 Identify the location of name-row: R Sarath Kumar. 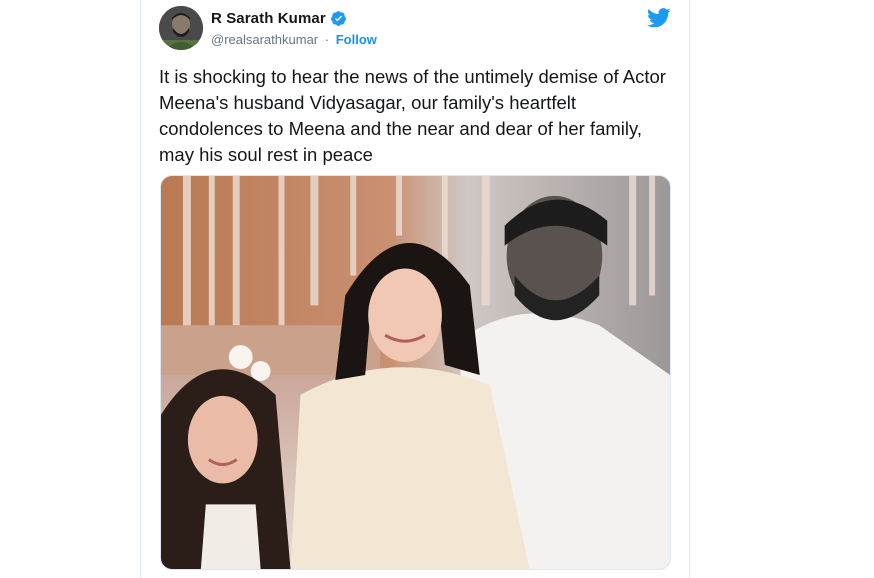
(279, 18).